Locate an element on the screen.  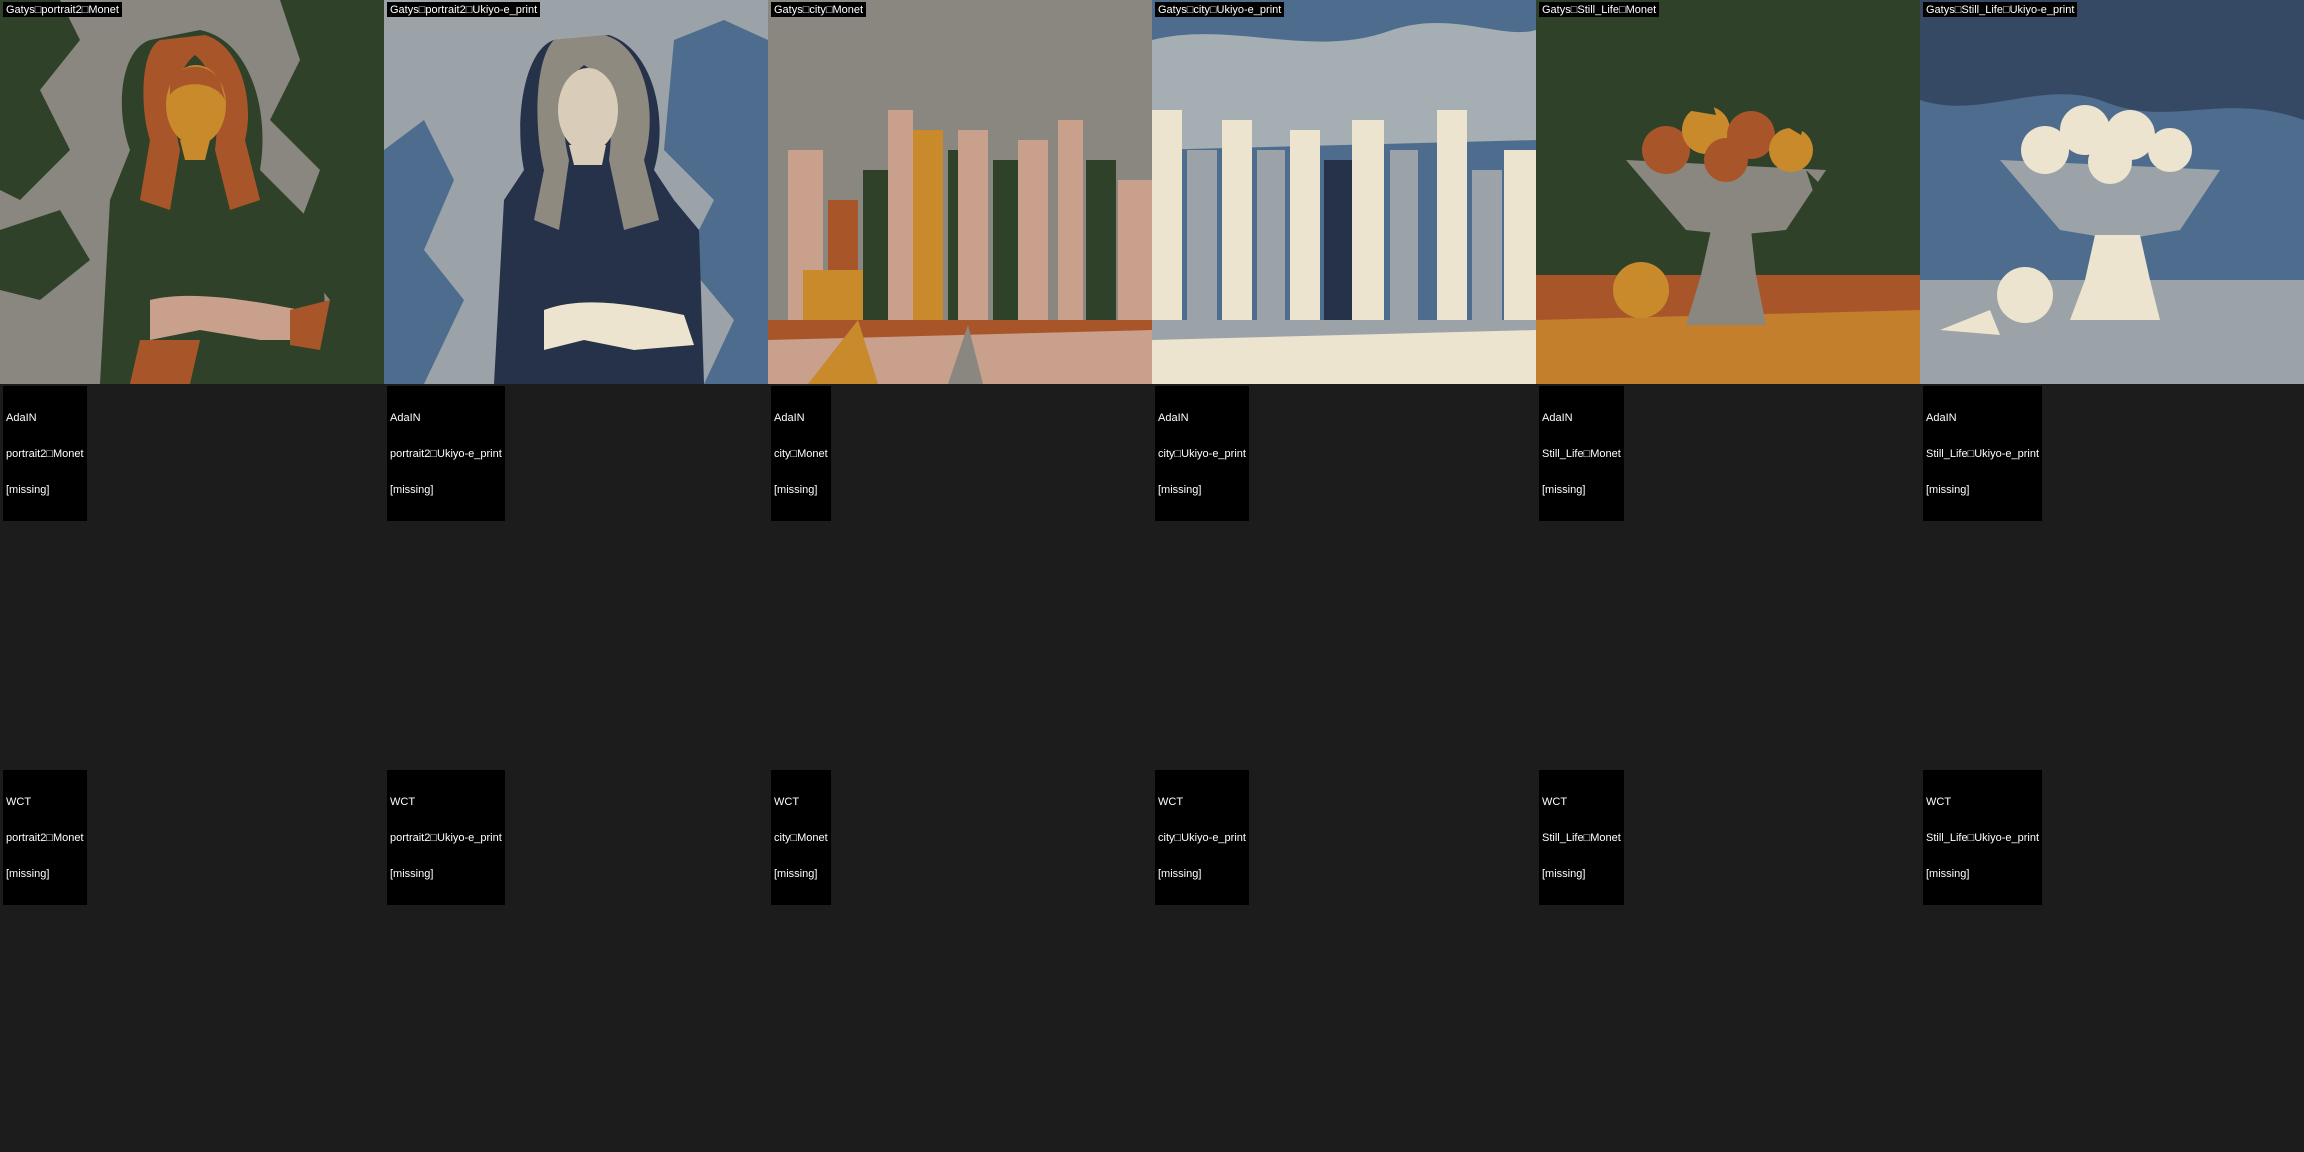
missing-caption: WCT city□Monet [missing] is located at coordinates (801, 837).